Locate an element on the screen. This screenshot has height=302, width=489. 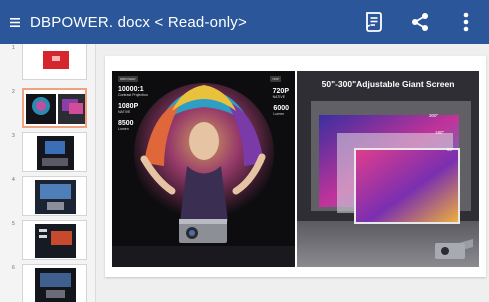
hamburger-menu-icon is located at coordinates (15, 22).